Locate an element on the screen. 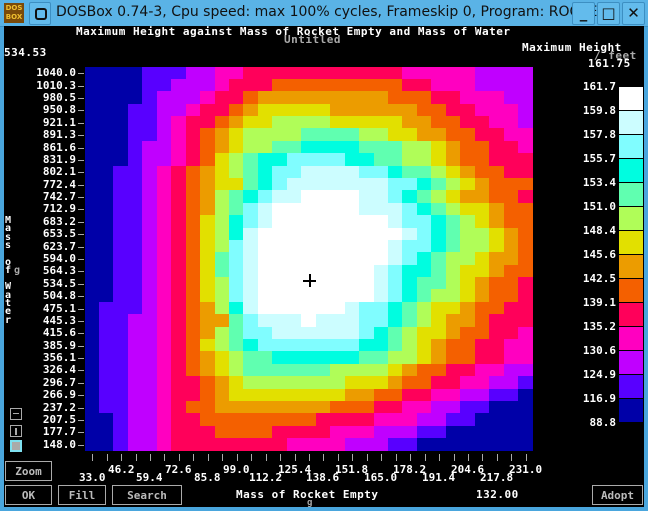 The width and height of the screenshot is (648, 511). fill-button: Fill is located at coordinates (82, 495).